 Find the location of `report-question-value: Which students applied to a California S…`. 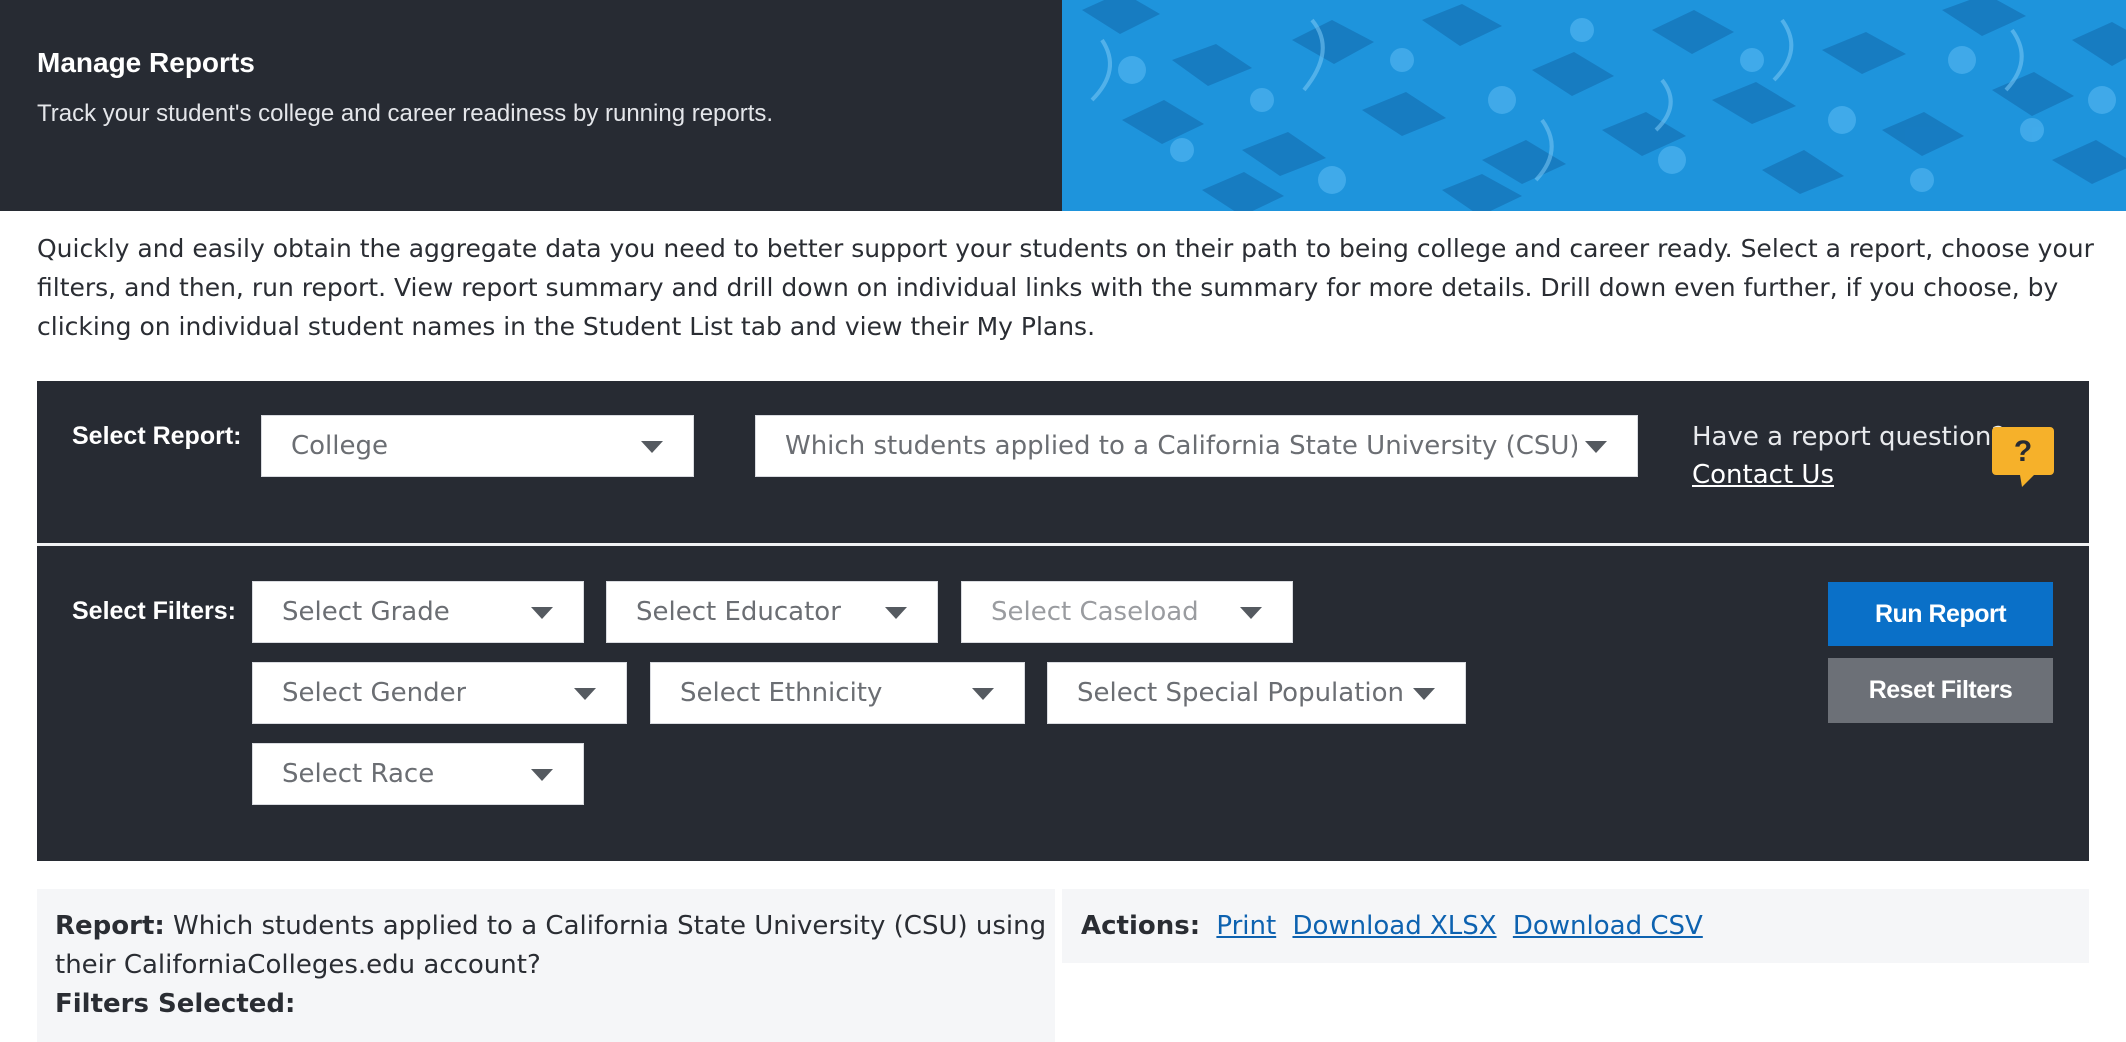

report-question-value: Which students applied to a California S… is located at coordinates (1181, 446).